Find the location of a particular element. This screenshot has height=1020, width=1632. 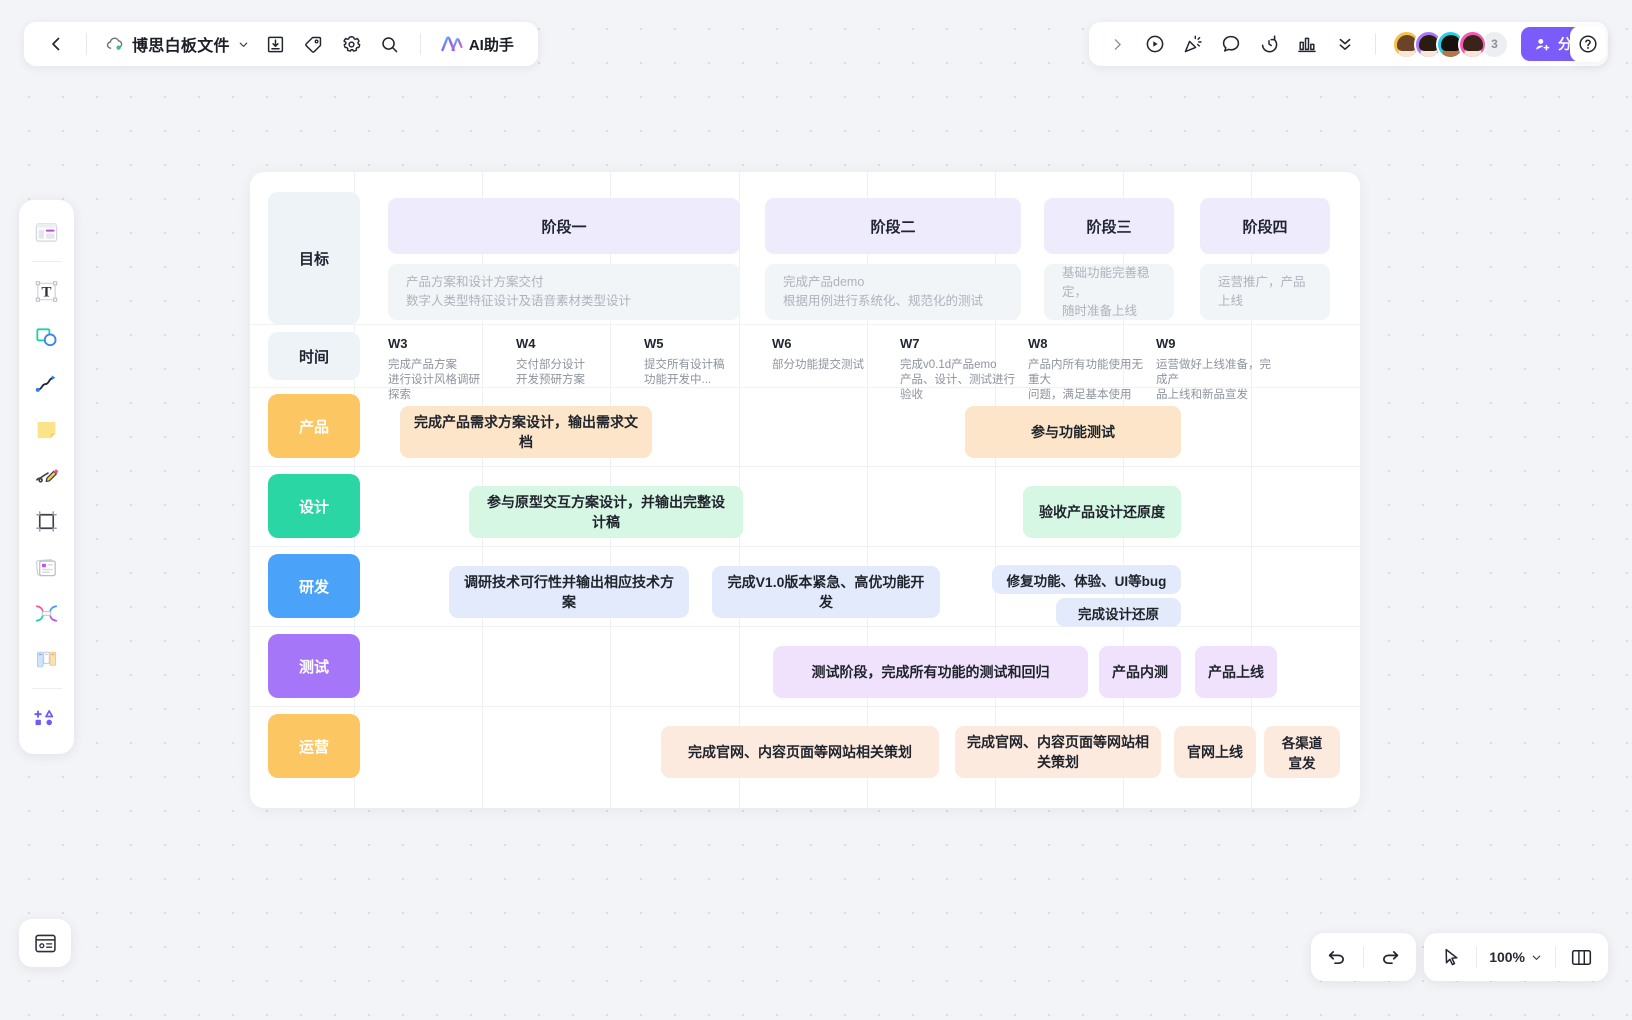

week-desc: 部分功能提交测试 is located at coordinates (818, 365).